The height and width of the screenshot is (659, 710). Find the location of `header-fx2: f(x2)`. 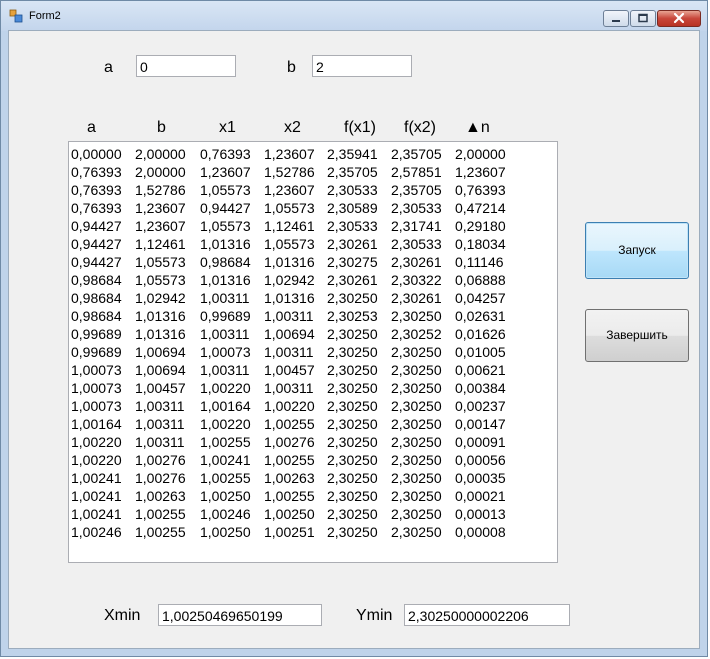

header-fx2: f(x2) is located at coordinates (420, 127).